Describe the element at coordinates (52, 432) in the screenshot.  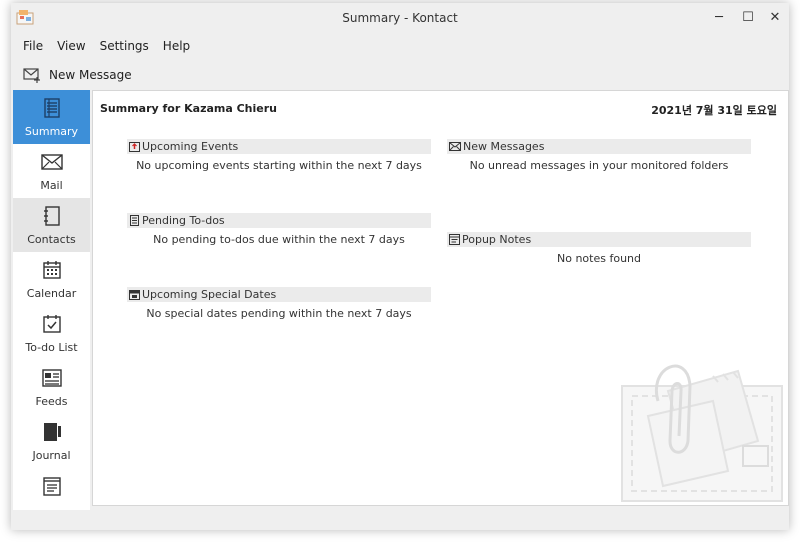
I see `journal-icon` at that location.